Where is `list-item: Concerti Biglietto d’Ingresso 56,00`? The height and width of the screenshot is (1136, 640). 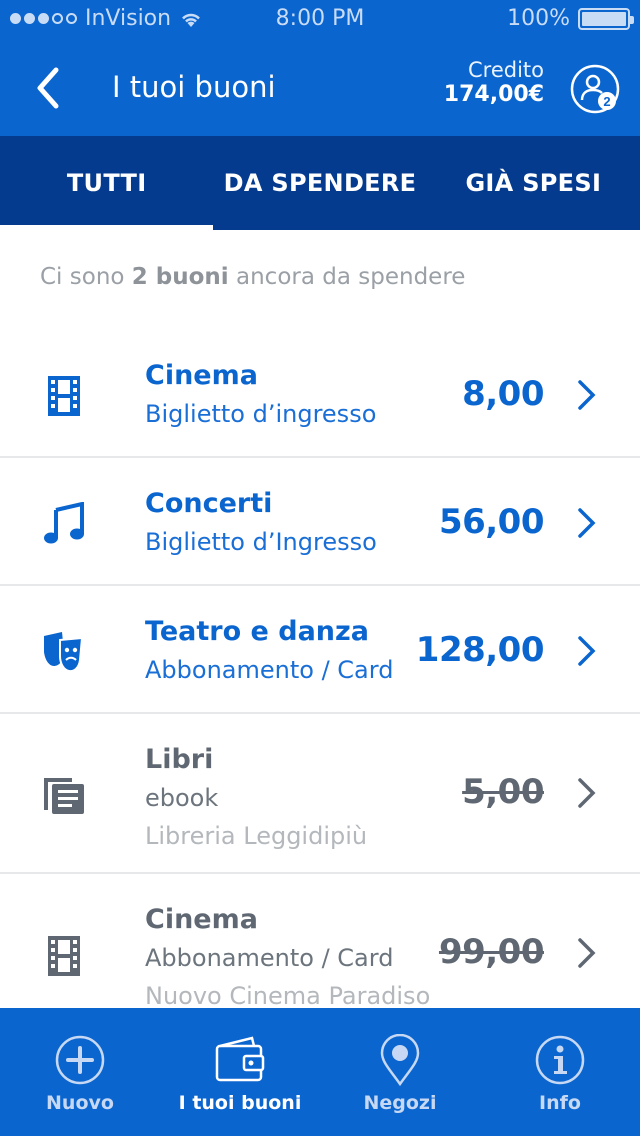 list-item: Concerti Biglietto d’Ingresso 56,00 is located at coordinates (320, 522).